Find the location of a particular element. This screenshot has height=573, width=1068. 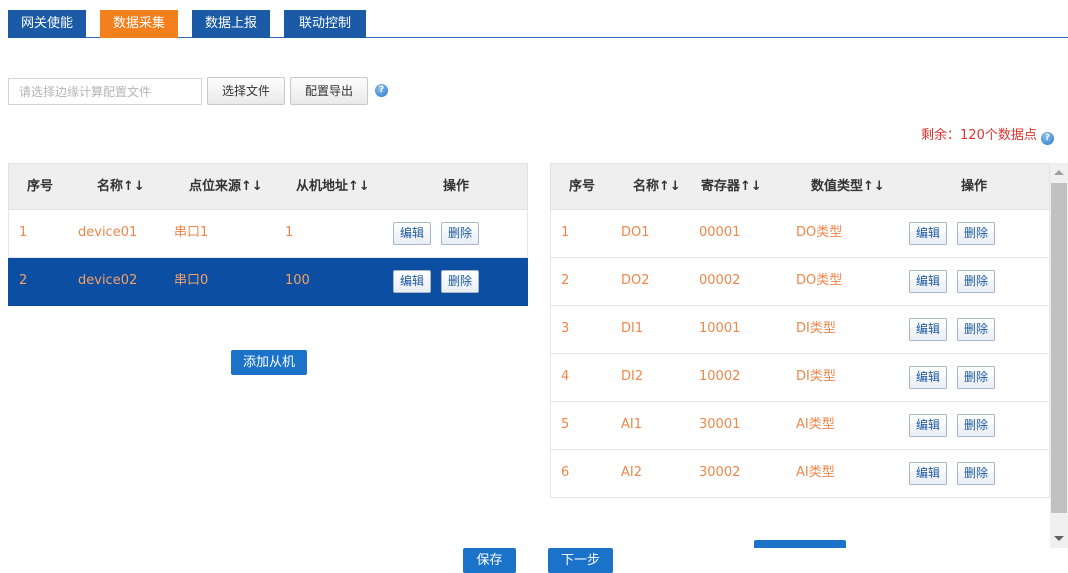

remaining-points: 剩余：120个数据点 ? is located at coordinates (987, 134).